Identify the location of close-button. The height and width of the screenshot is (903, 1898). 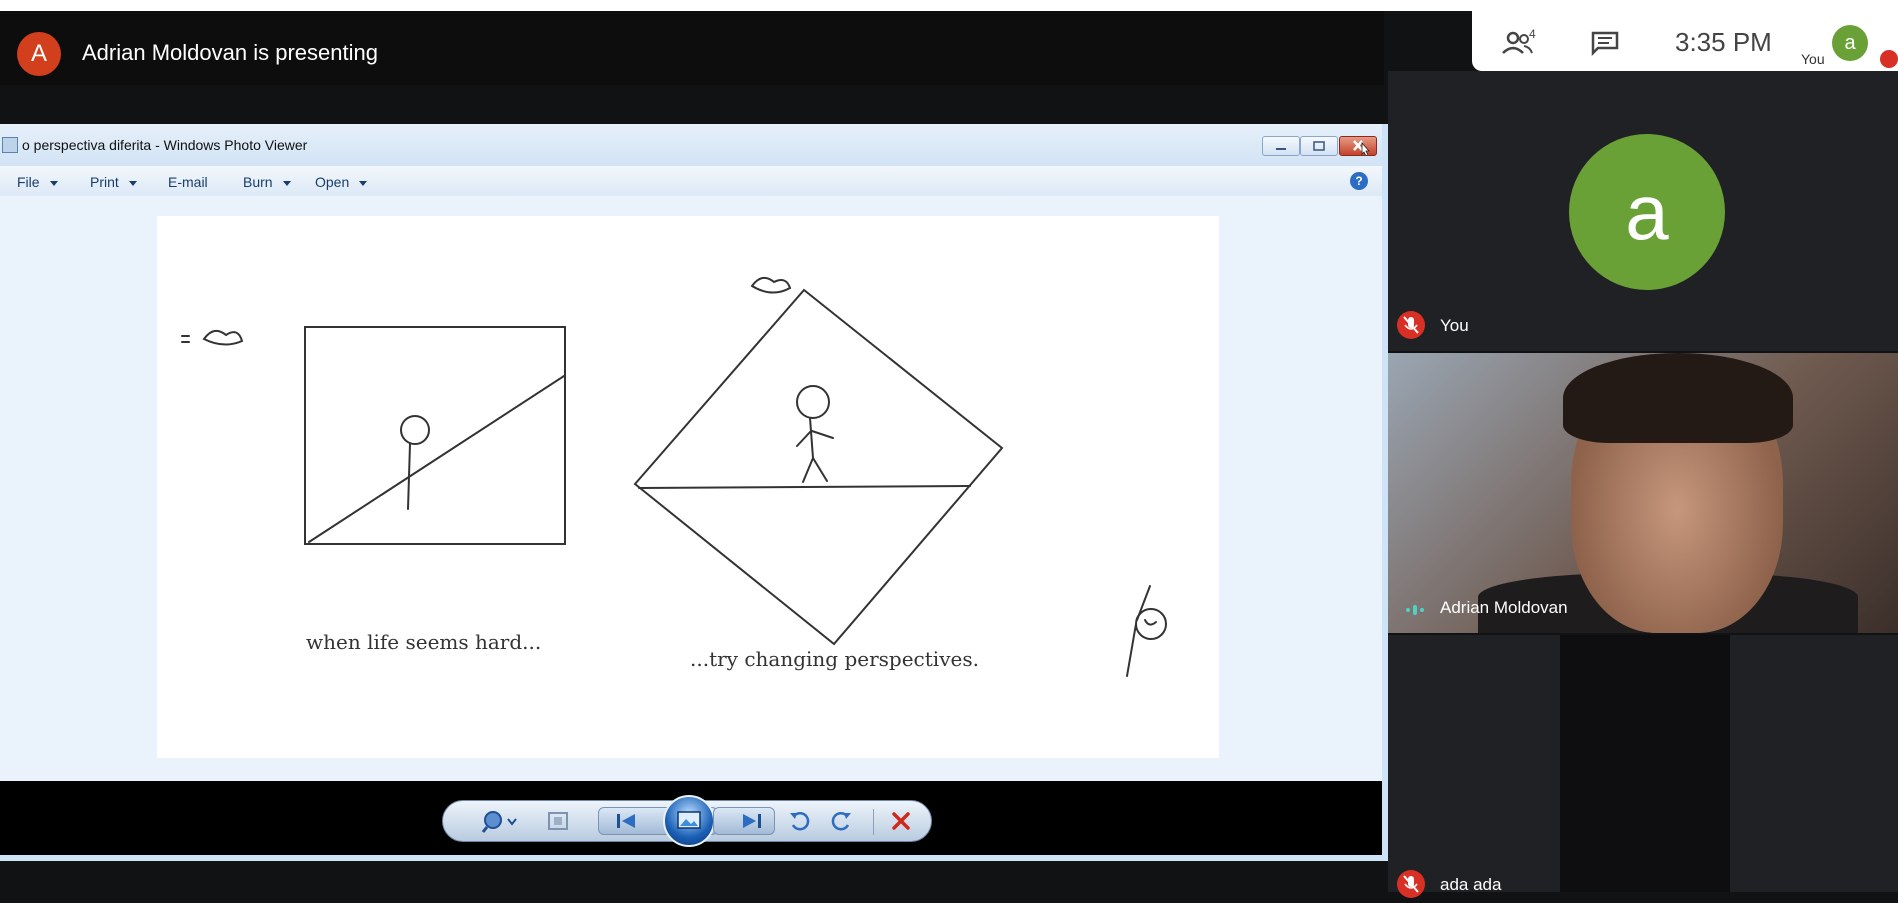
(1358, 146).